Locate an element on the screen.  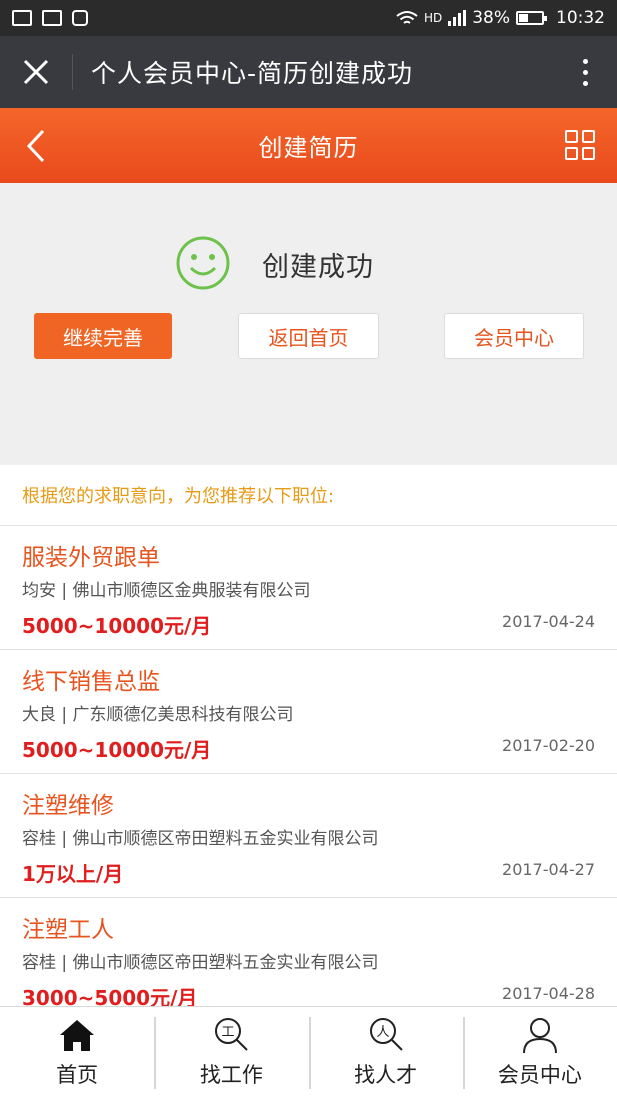
search-talent-icon: 人 is located at coordinates (386, 1034).